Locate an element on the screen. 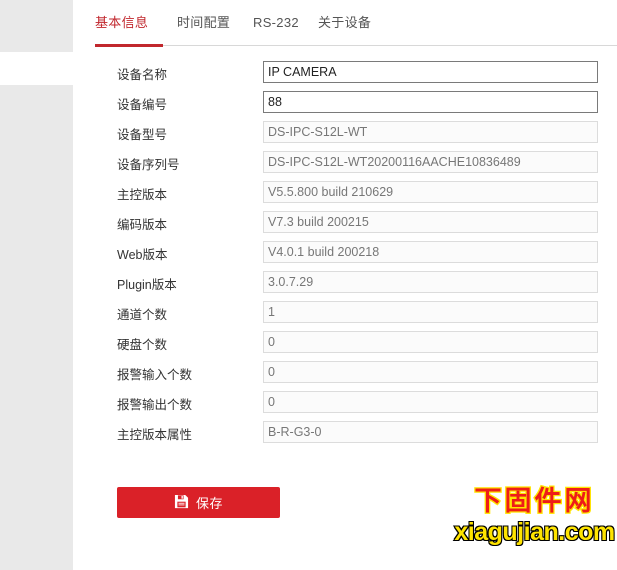  form-row-firmware-version: 主控版本 is located at coordinates (345, 195).